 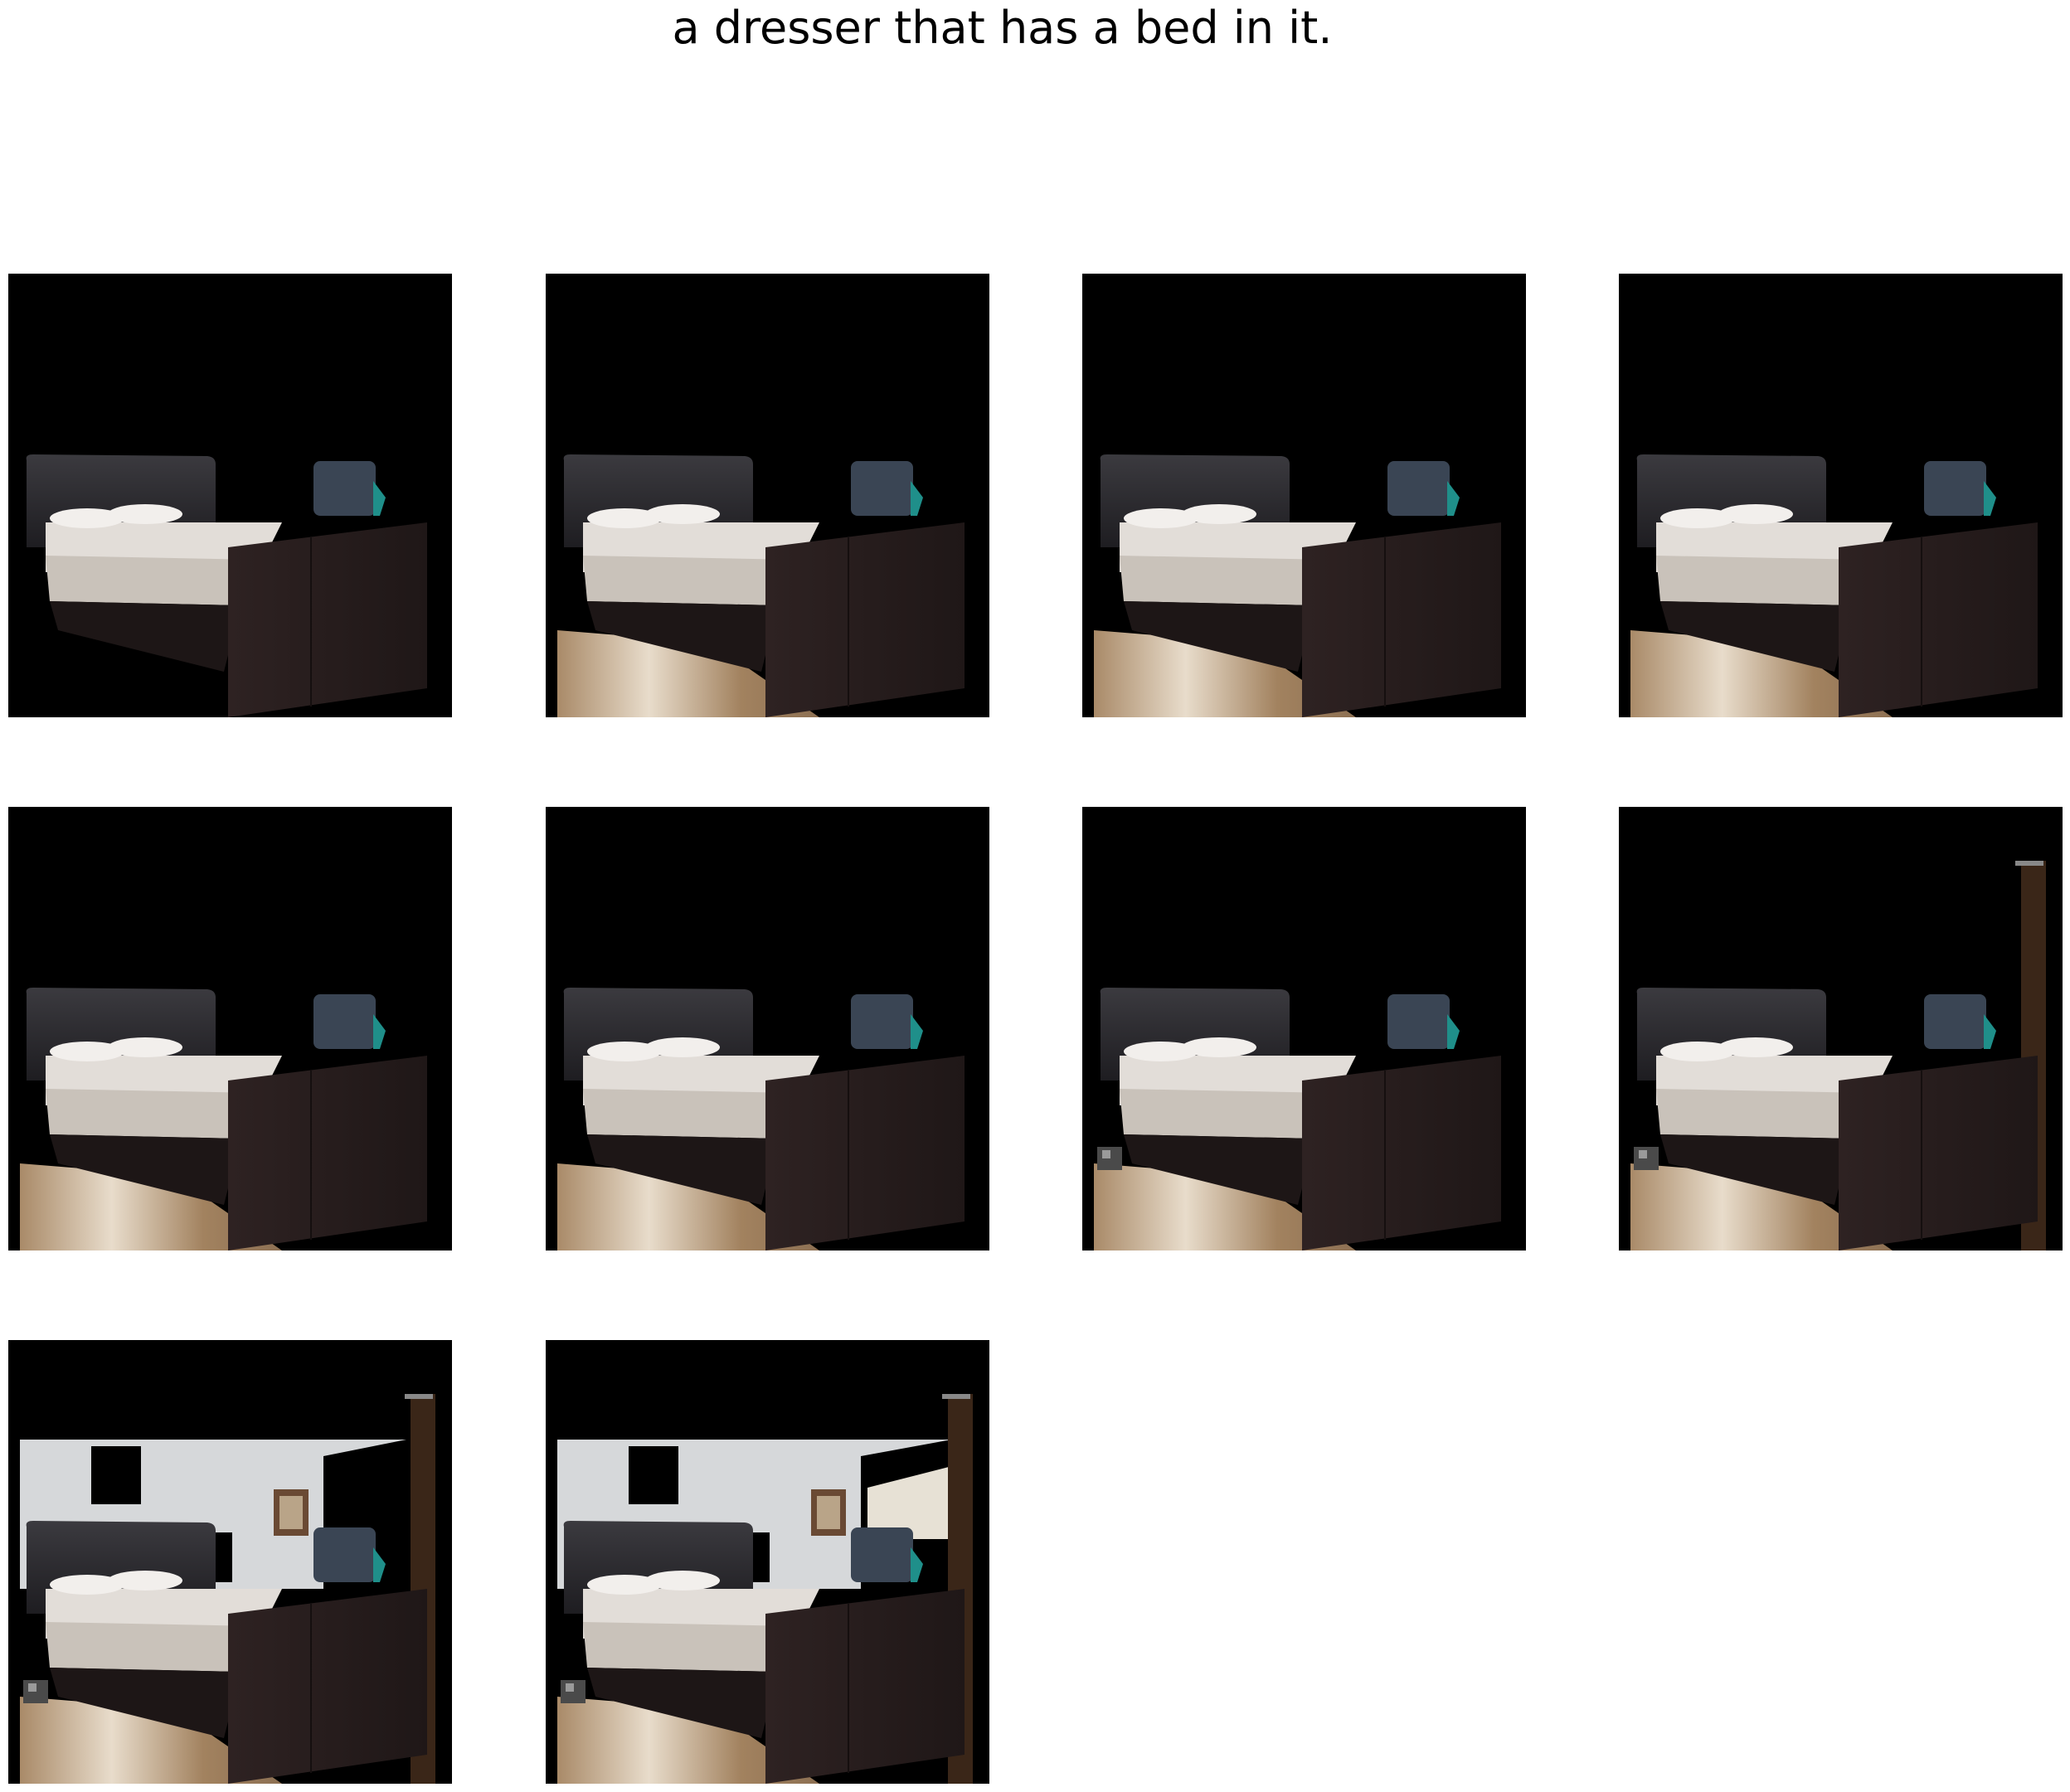 I want to click on figure-caption: a dresser that has a bed in it., so click(x=1003, y=28).